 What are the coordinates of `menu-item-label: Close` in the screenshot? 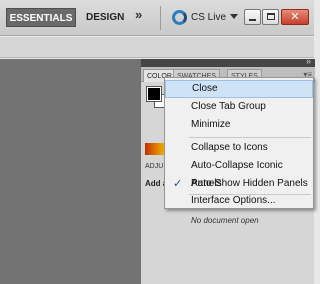 It's located at (205, 88).